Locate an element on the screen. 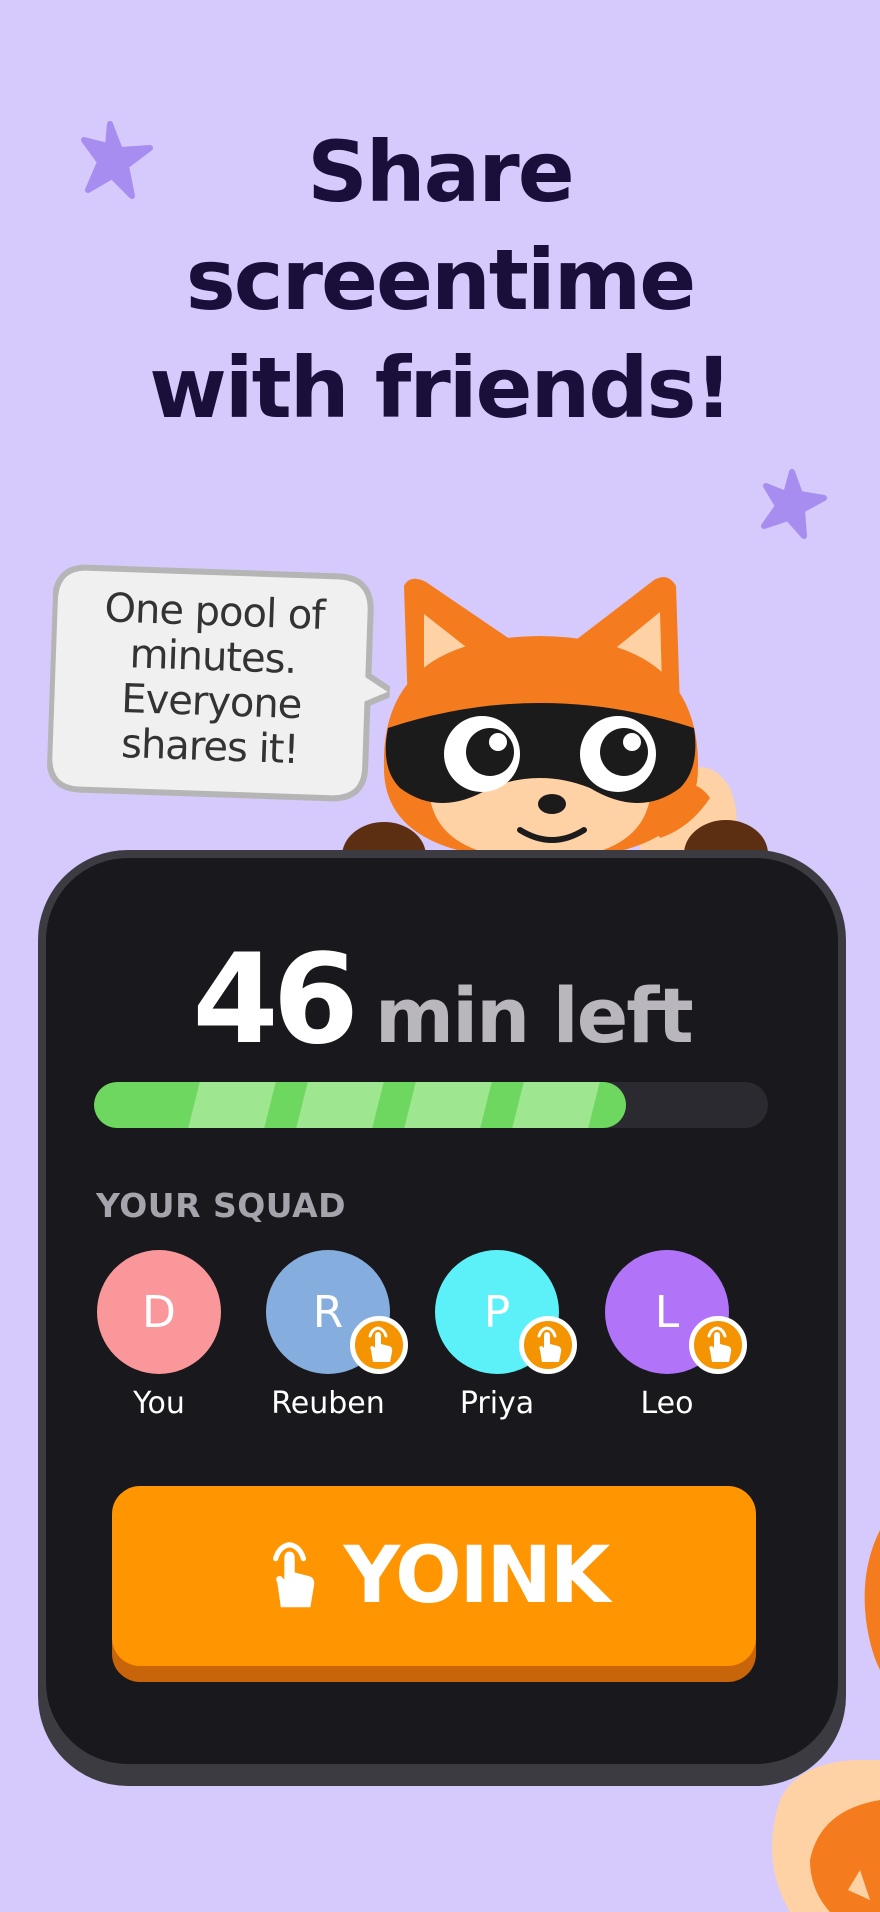  time-progress-bar is located at coordinates (431, 1105).